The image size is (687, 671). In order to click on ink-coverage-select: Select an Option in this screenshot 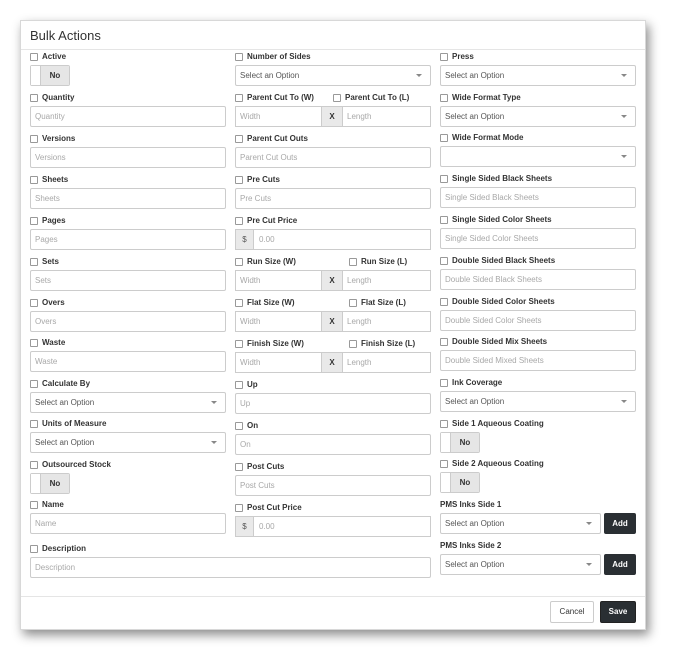, I will do `click(538, 401)`.